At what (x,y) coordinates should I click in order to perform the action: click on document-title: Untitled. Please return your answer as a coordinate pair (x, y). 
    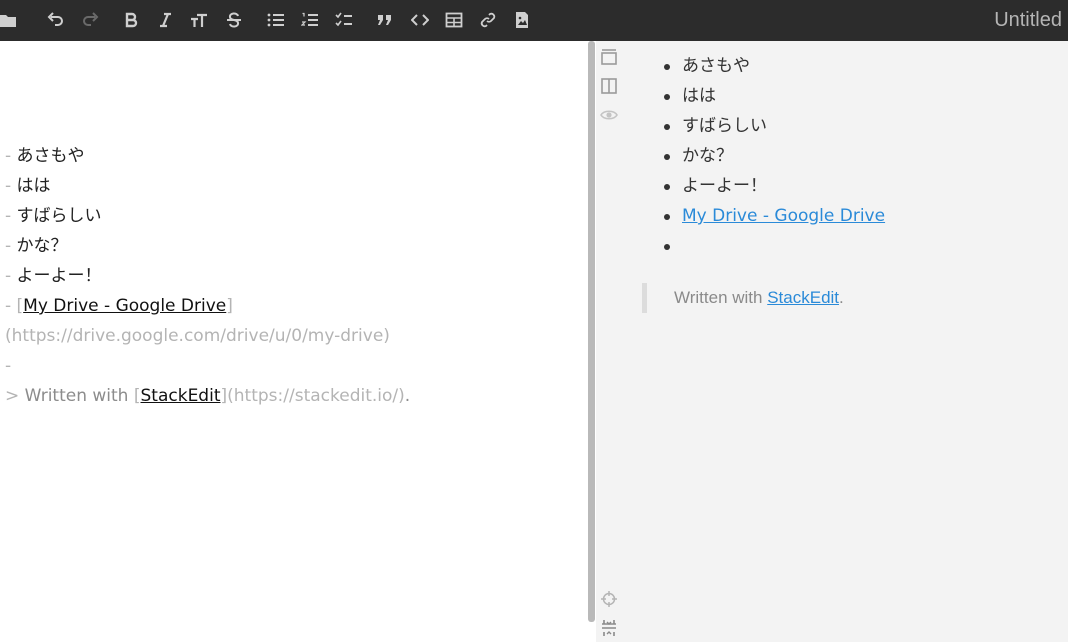
    Looking at the image, I should click on (1028, 20).